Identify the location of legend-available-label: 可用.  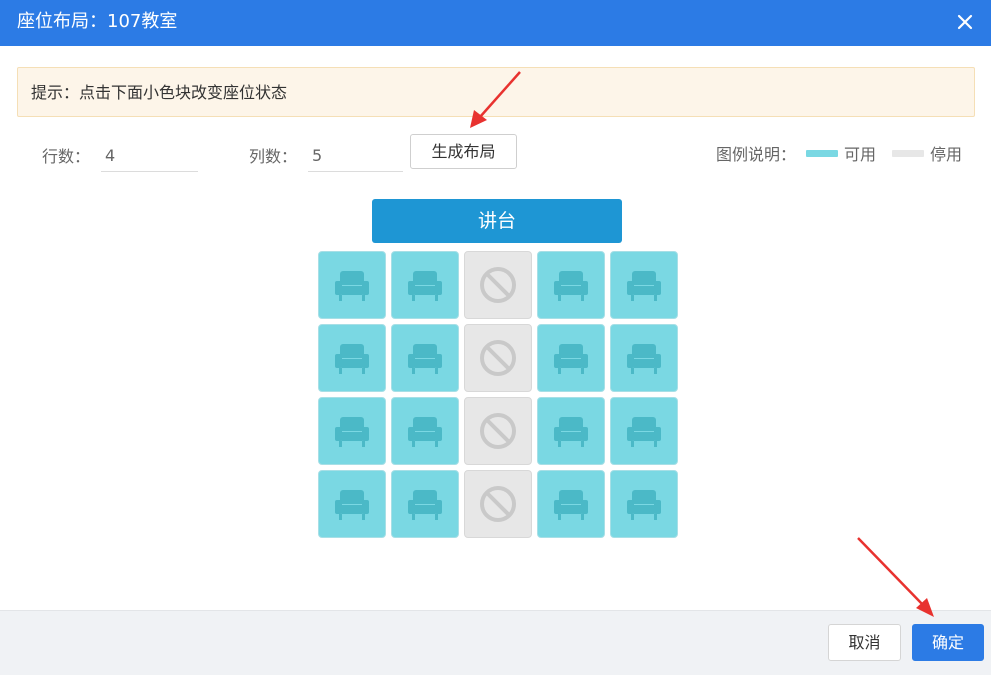
(860, 154).